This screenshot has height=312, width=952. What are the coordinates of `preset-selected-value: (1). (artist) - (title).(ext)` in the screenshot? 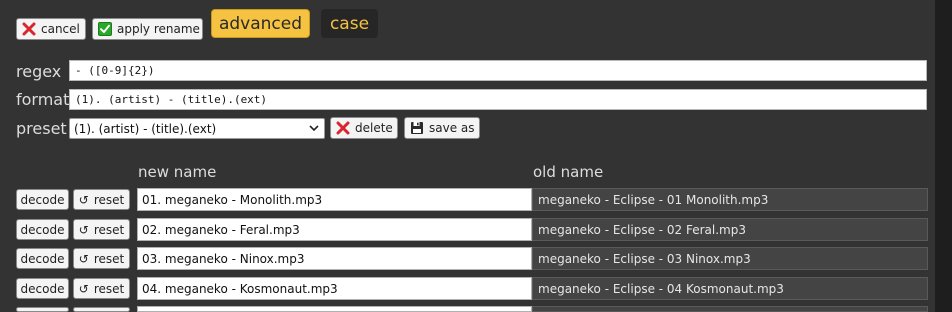 It's located at (145, 128).